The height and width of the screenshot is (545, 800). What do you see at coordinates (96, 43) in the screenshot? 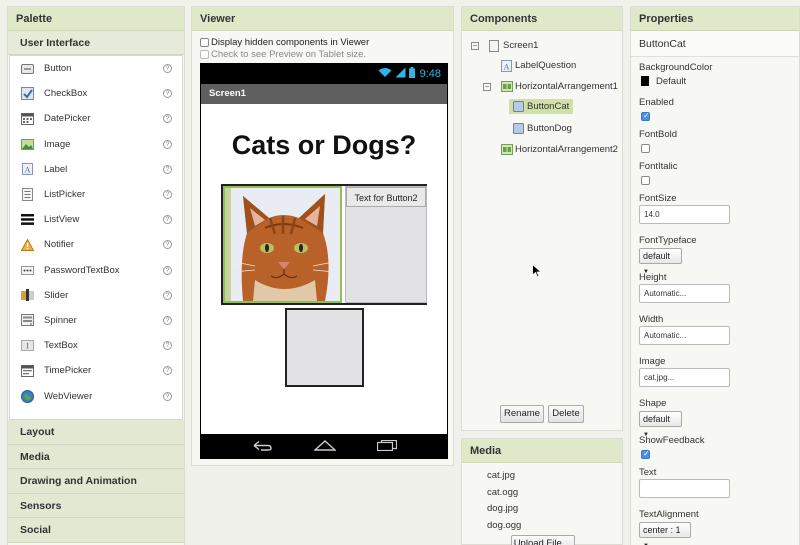
I see `palette-section-user-interface: User Interface` at bounding box center [96, 43].